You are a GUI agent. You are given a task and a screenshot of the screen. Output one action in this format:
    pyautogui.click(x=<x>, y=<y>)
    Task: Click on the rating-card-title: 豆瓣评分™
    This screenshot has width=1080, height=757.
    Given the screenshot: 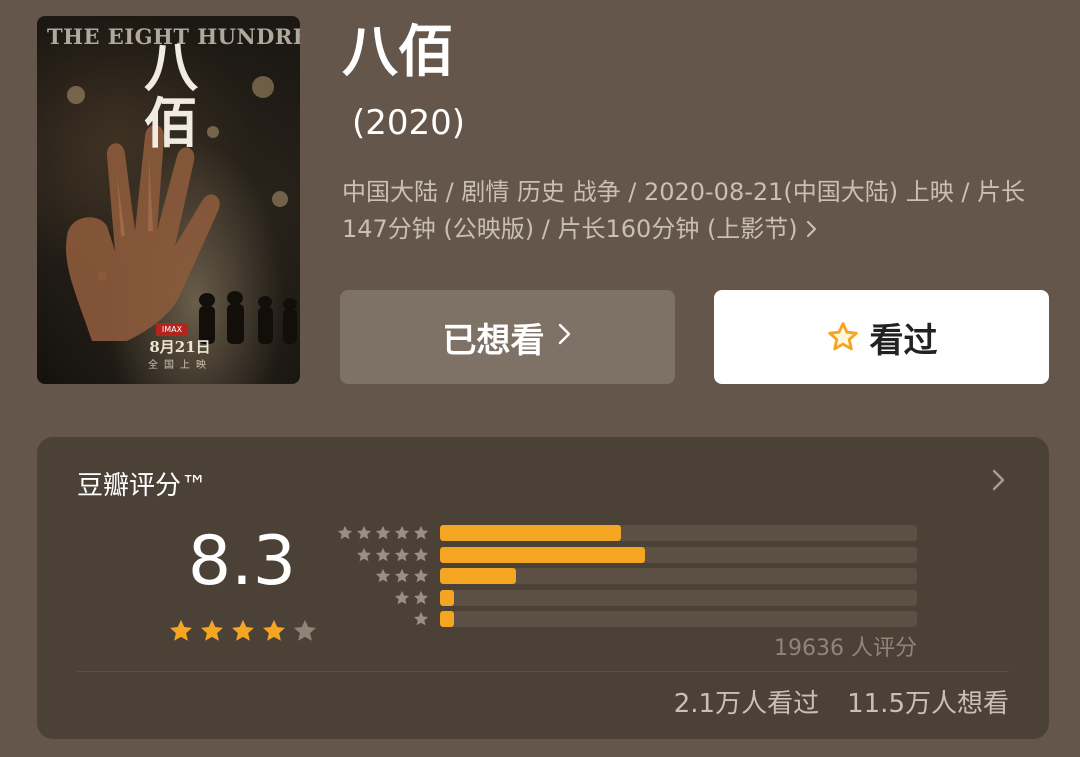 What is the action you would take?
    pyautogui.click(x=142, y=486)
    